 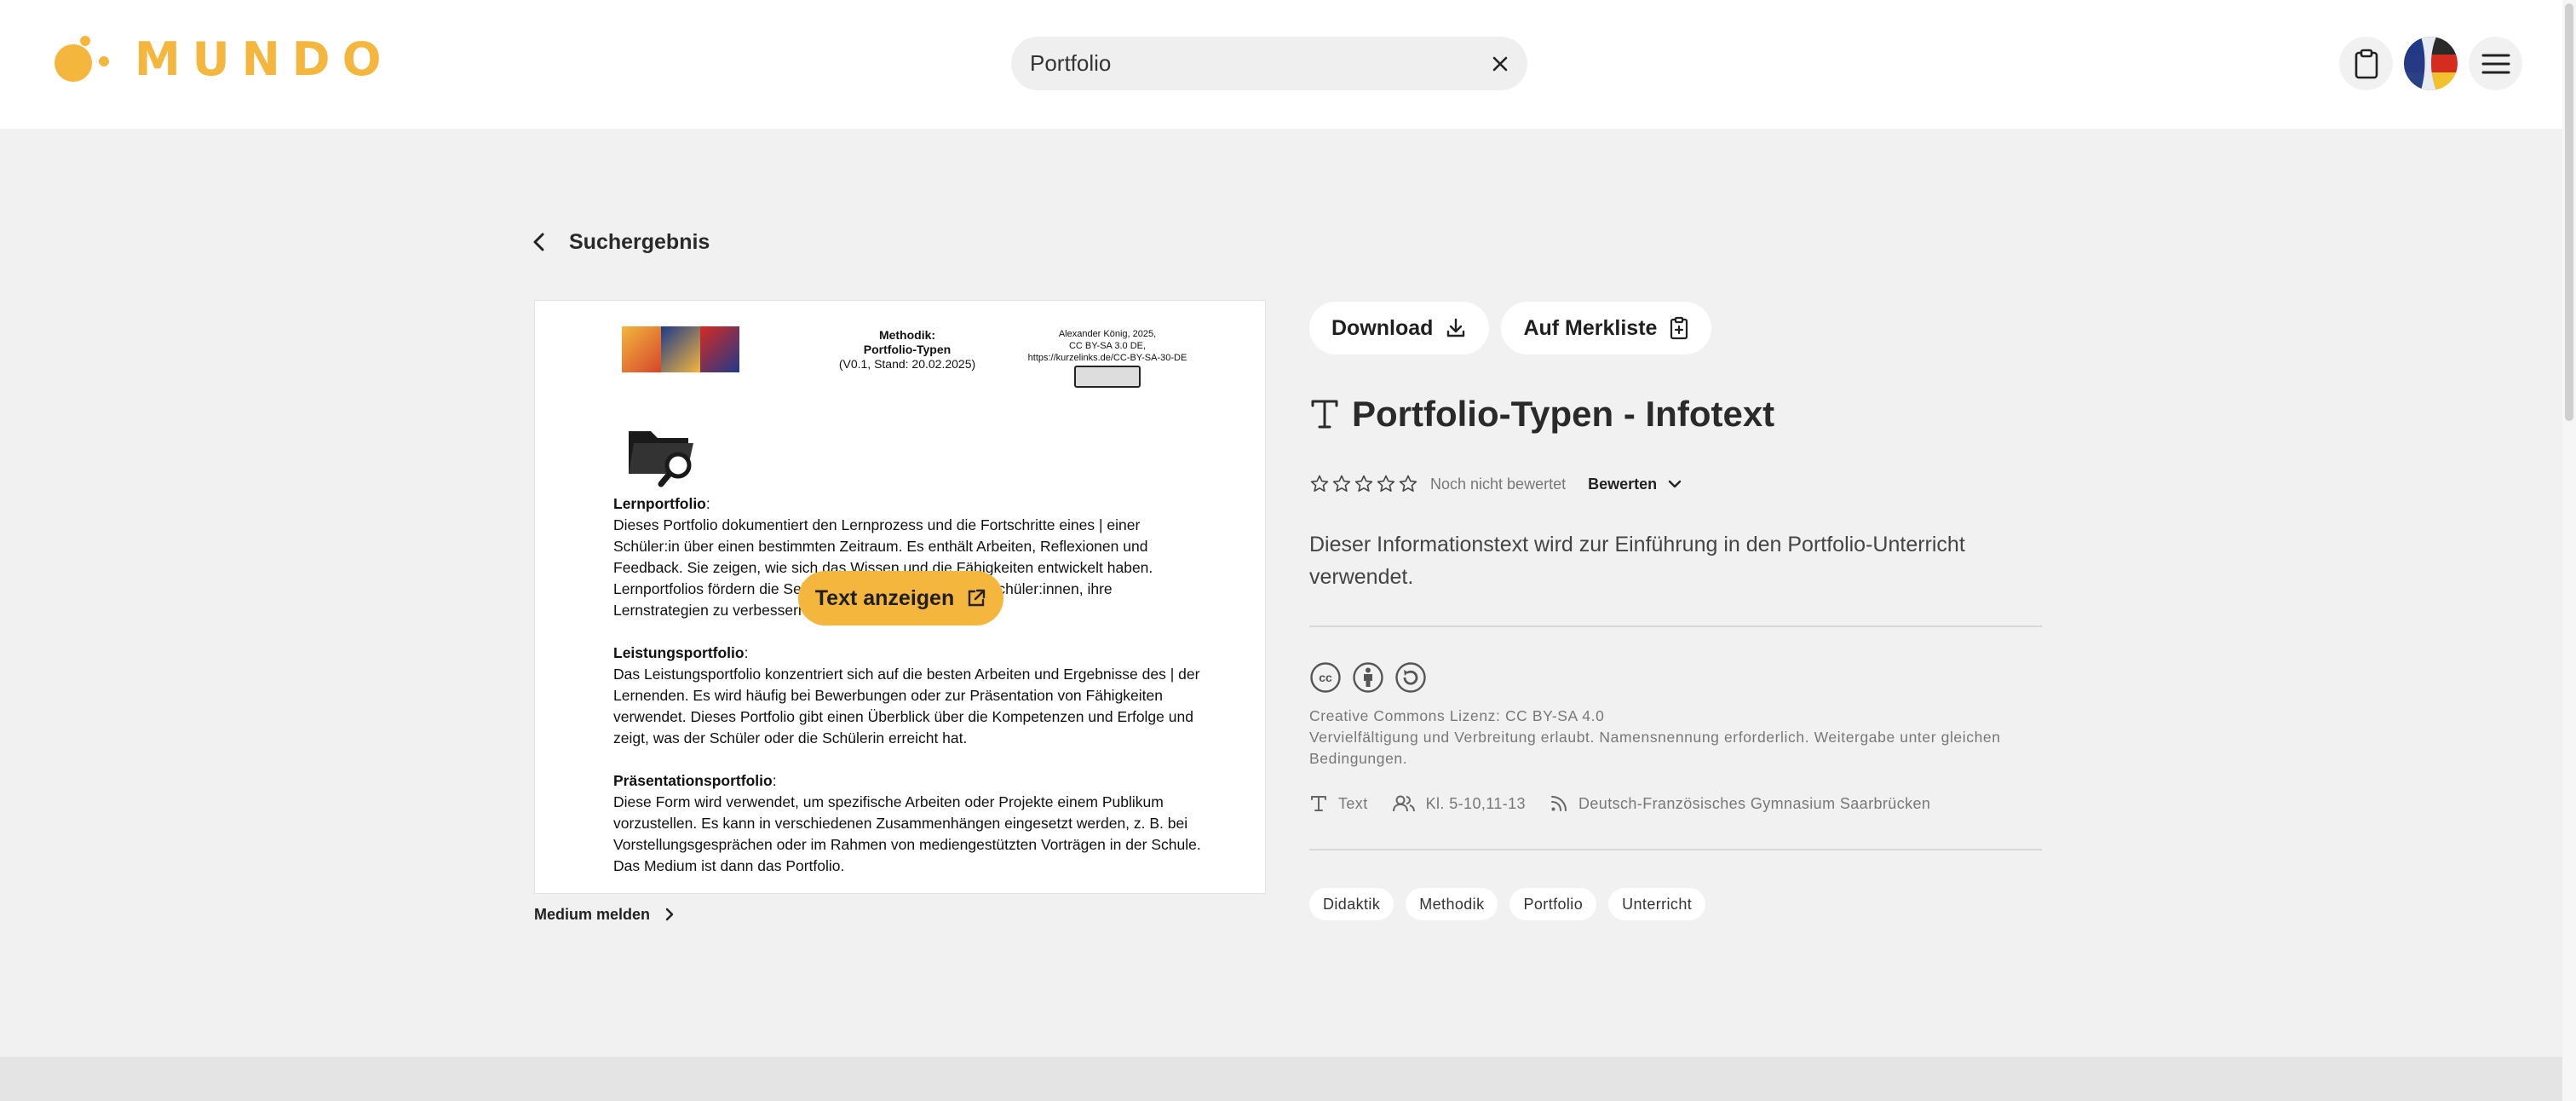 I want to click on chevron-down-icon, so click(x=1675, y=484).